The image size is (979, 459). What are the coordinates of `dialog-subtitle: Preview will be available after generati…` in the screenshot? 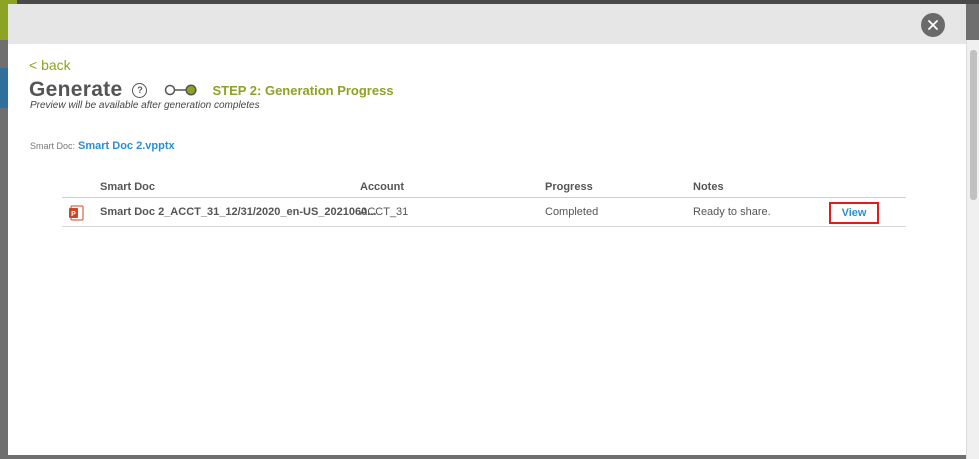 It's located at (145, 105).